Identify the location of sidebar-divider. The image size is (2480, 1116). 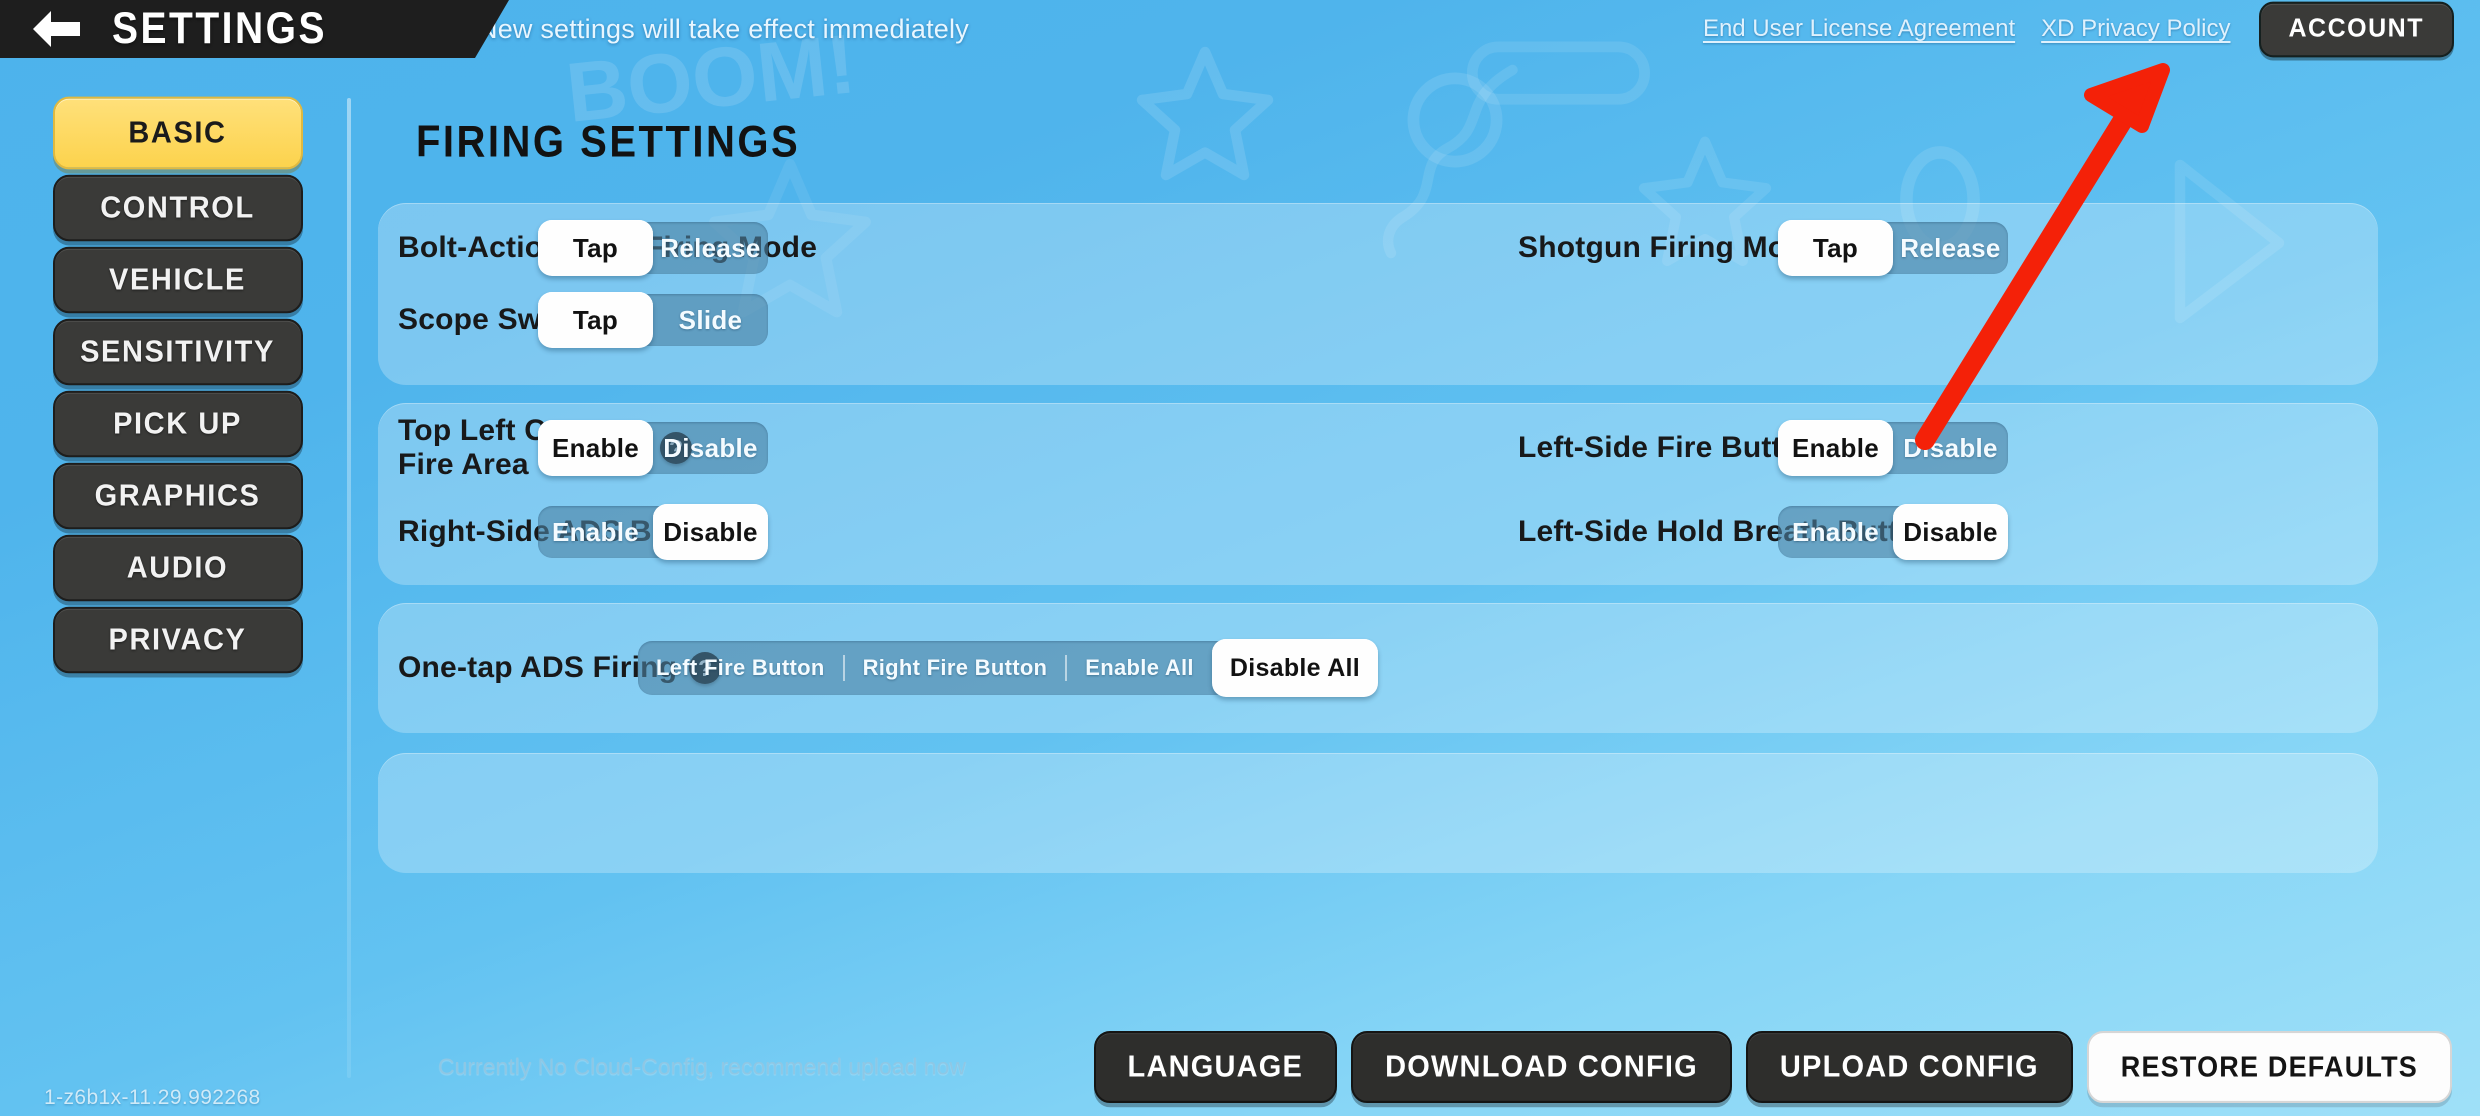
(349, 588).